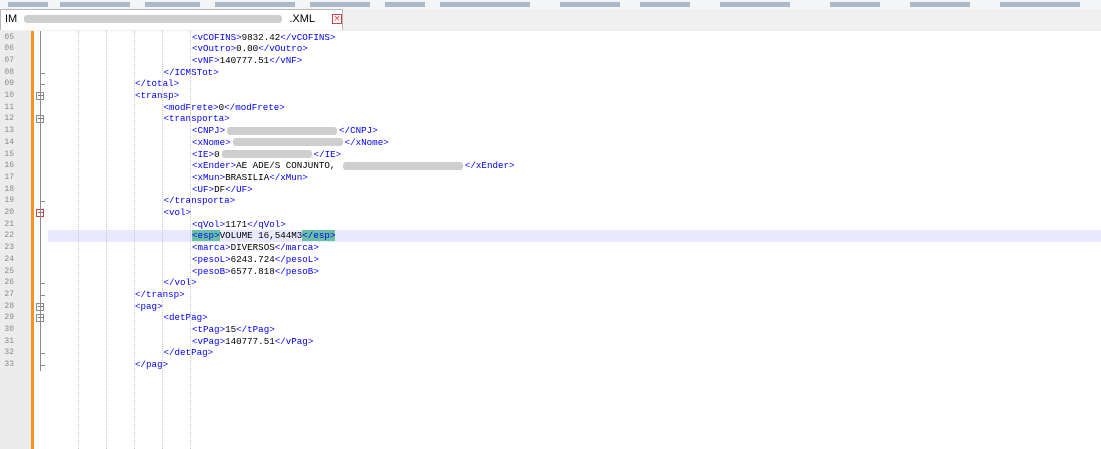  I want to click on code-line: </transporta>, so click(550, 201).